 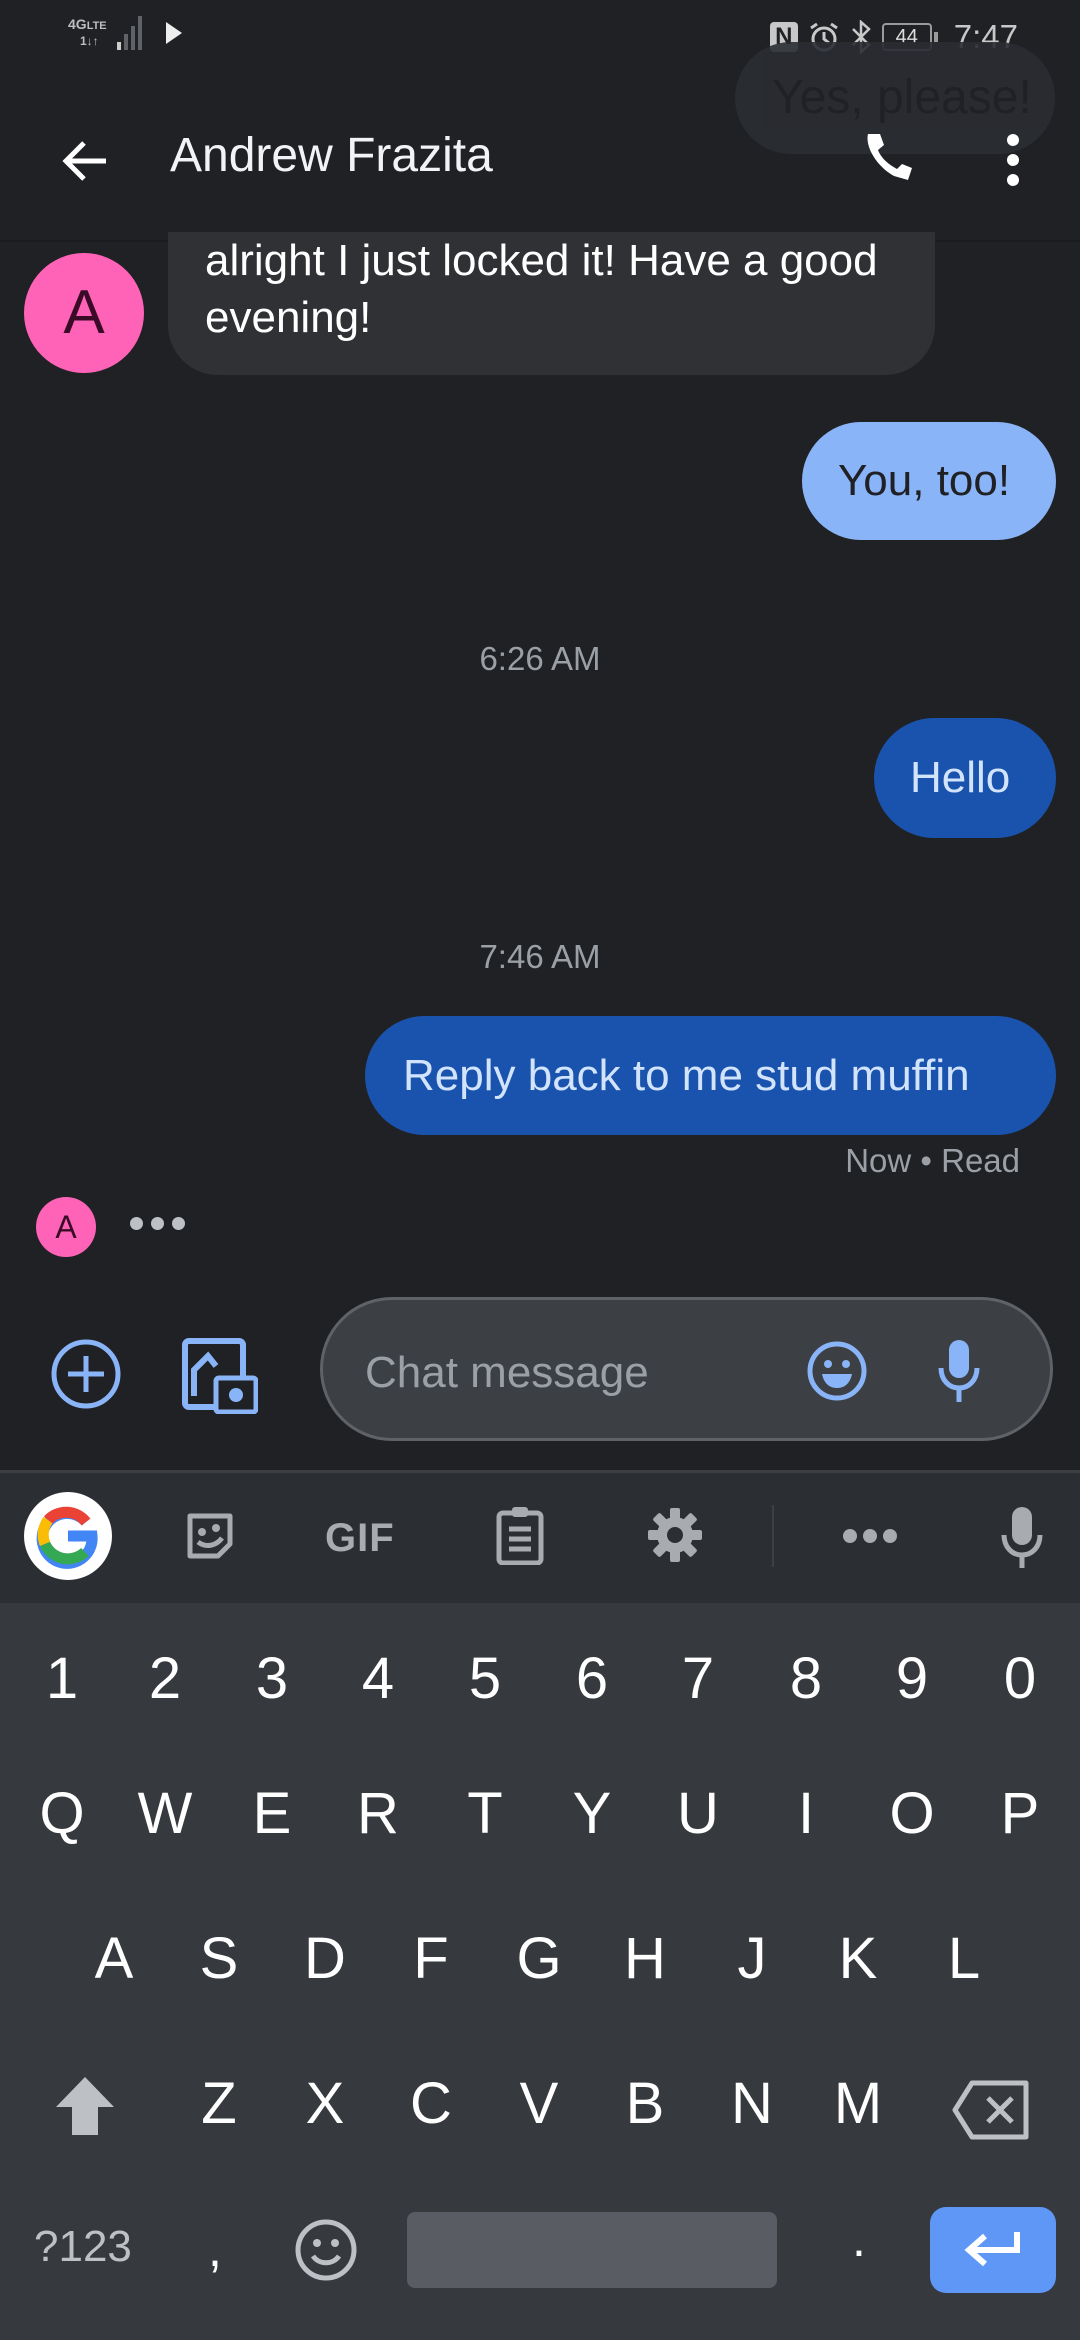 I want to click on network-indicator: 4GLTE 1↓↑, so click(x=87, y=32).